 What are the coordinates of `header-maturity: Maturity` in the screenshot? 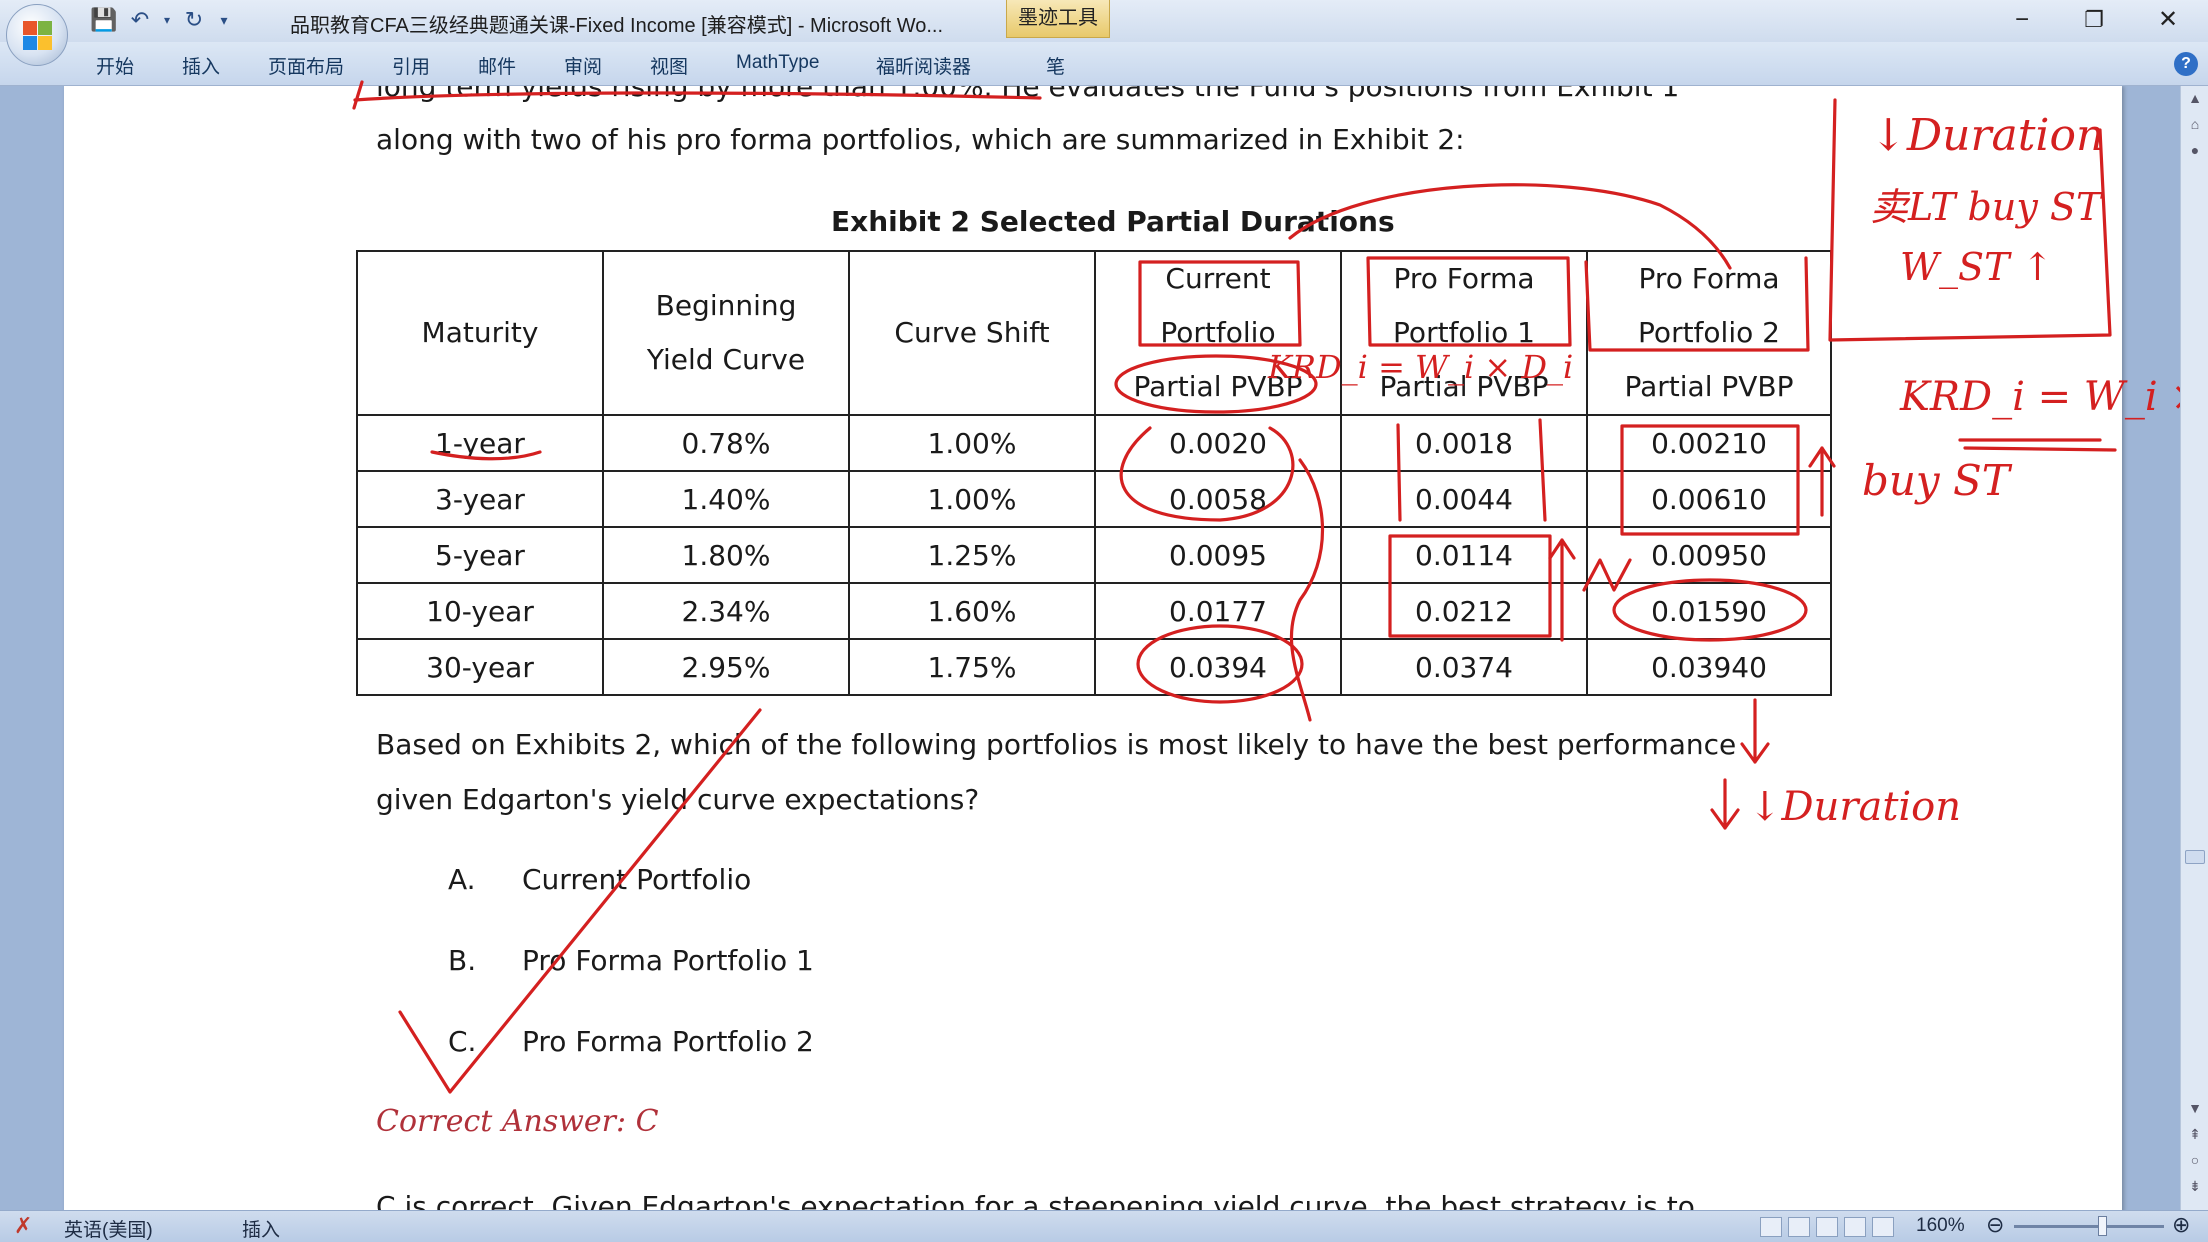 It's located at (480, 333).